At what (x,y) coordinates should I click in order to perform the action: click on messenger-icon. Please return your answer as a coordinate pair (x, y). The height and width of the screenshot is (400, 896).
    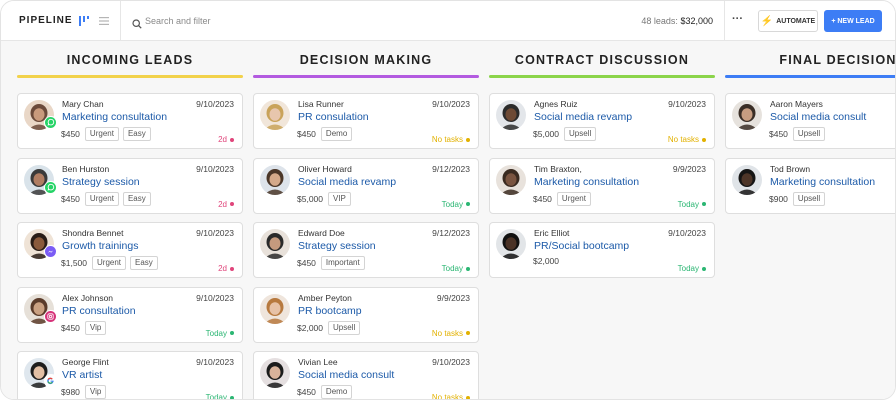
    Looking at the image, I should click on (51, 252).